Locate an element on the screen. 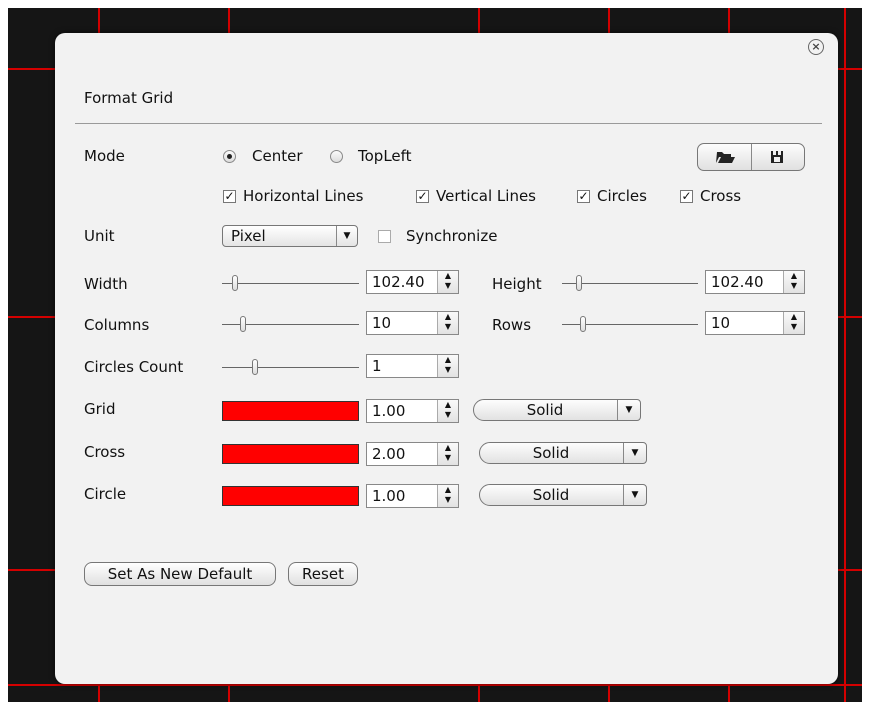 Image resolution: width=869 pixels, height=702 pixels. circles-label: Circles is located at coordinates (622, 196).